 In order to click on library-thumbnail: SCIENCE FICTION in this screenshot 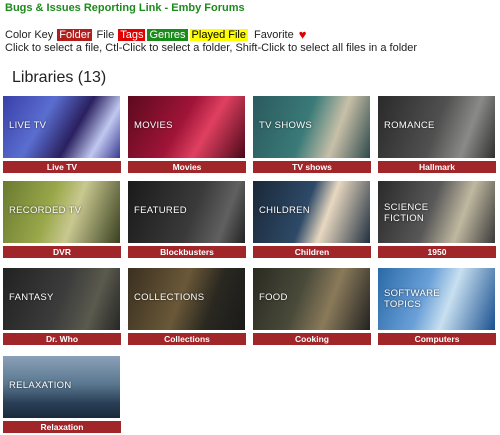, I will do `click(436, 212)`.